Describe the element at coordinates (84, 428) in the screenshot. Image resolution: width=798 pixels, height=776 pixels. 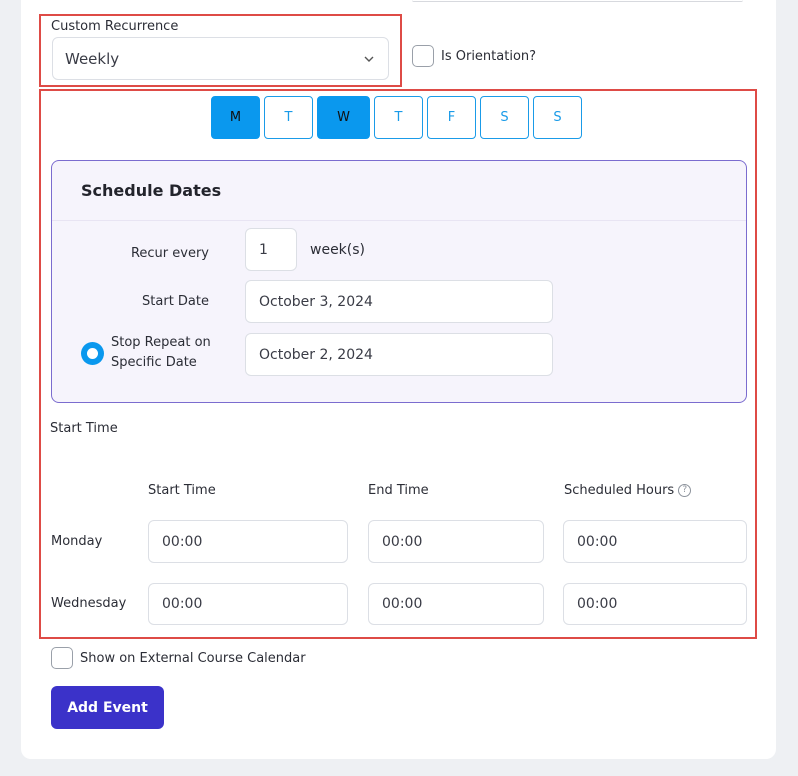
I see `start-time-section-title: Start Time` at that location.